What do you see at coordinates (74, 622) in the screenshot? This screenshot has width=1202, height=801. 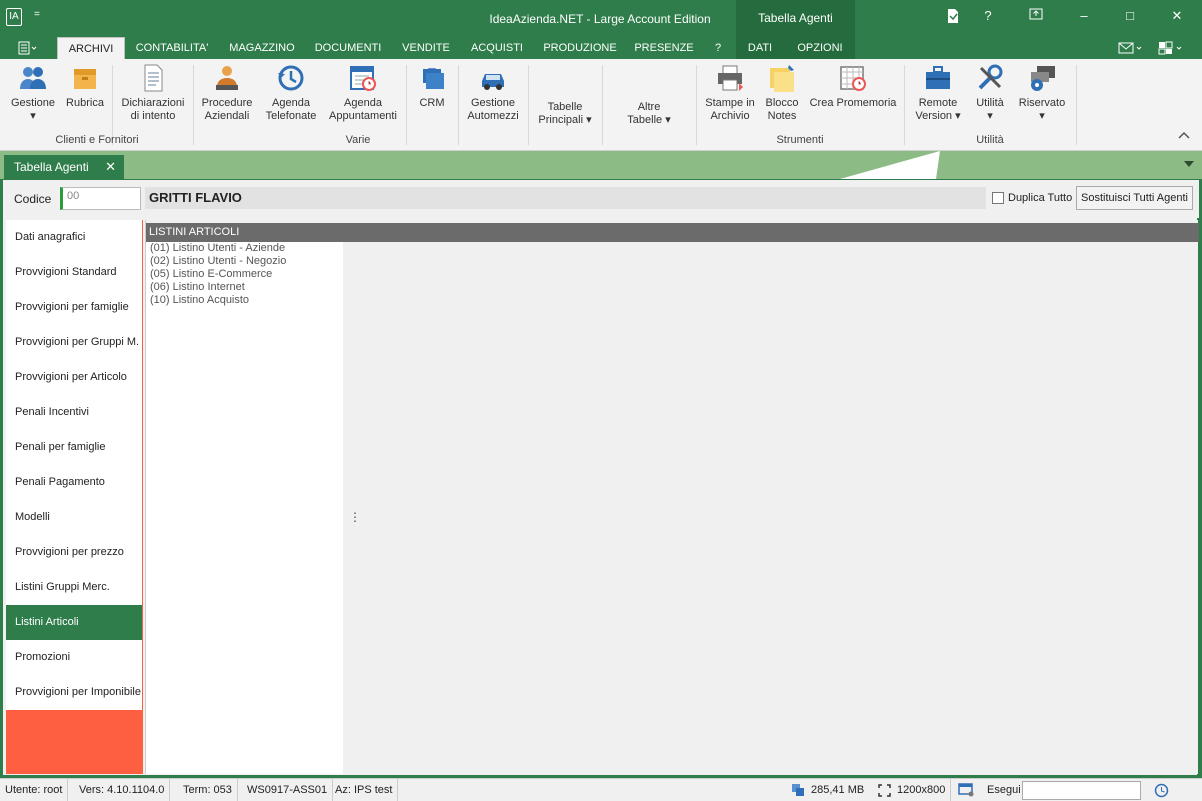 I see `sidebar-item-listini-articoli: Listini Articoli` at bounding box center [74, 622].